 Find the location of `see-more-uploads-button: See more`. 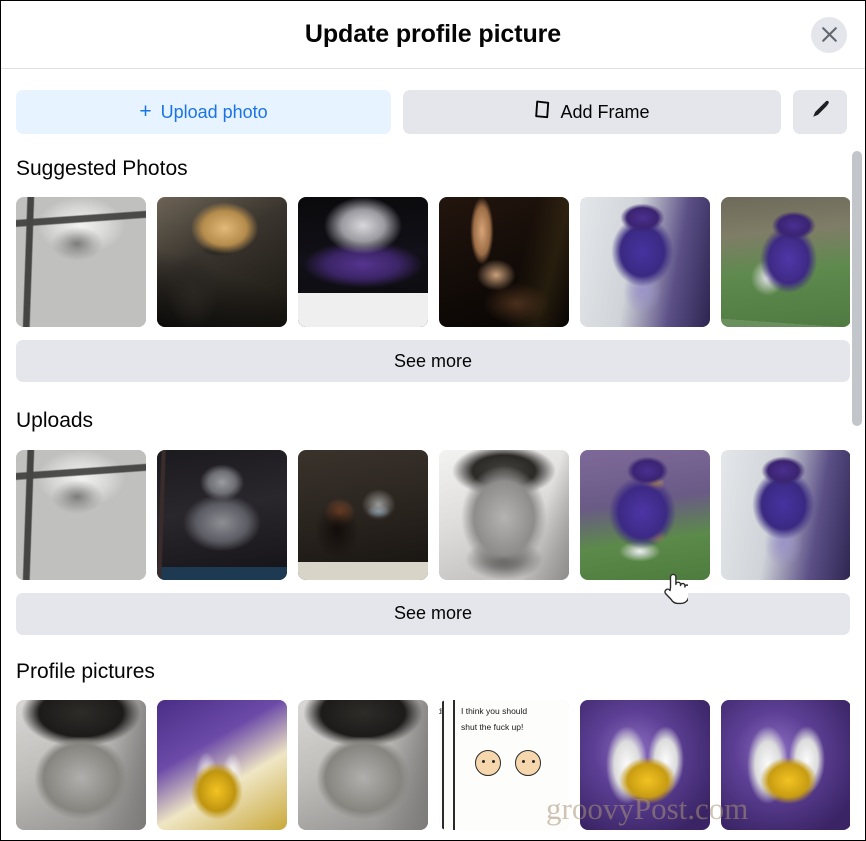

see-more-uploads-button: See more is located at coordinates (433, 613).